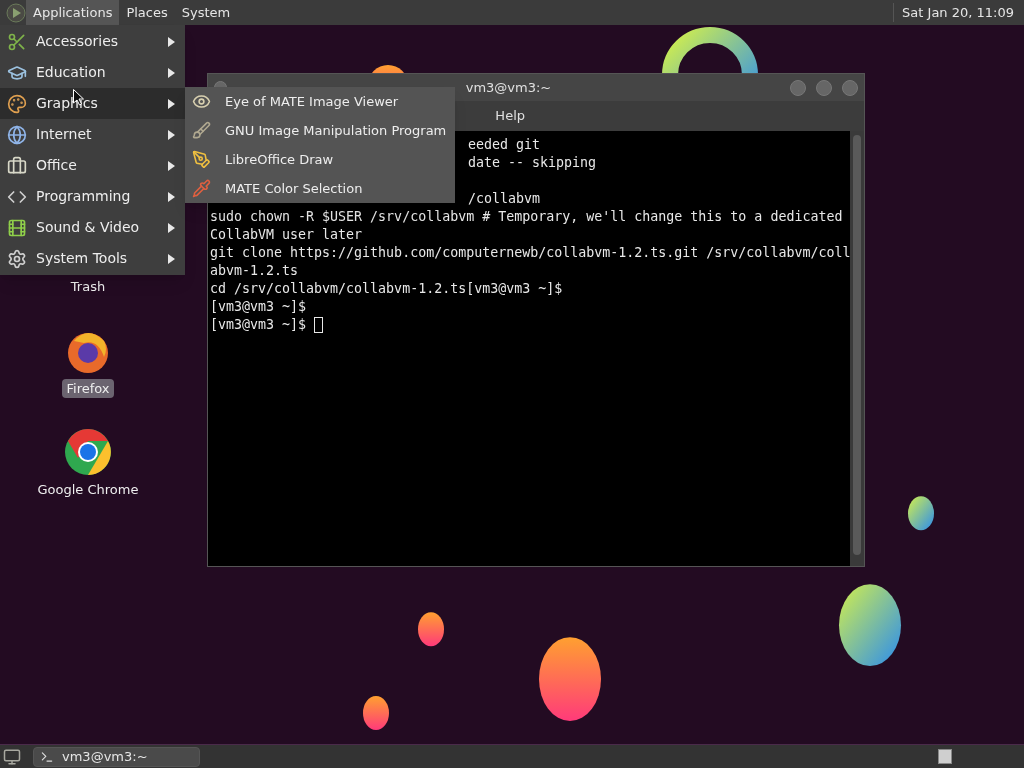 This screenshot has width=1024, height=768. Describe the element at coordinates (73, 12) in the screenshot. I see `panel-menu: Applications` at that location.